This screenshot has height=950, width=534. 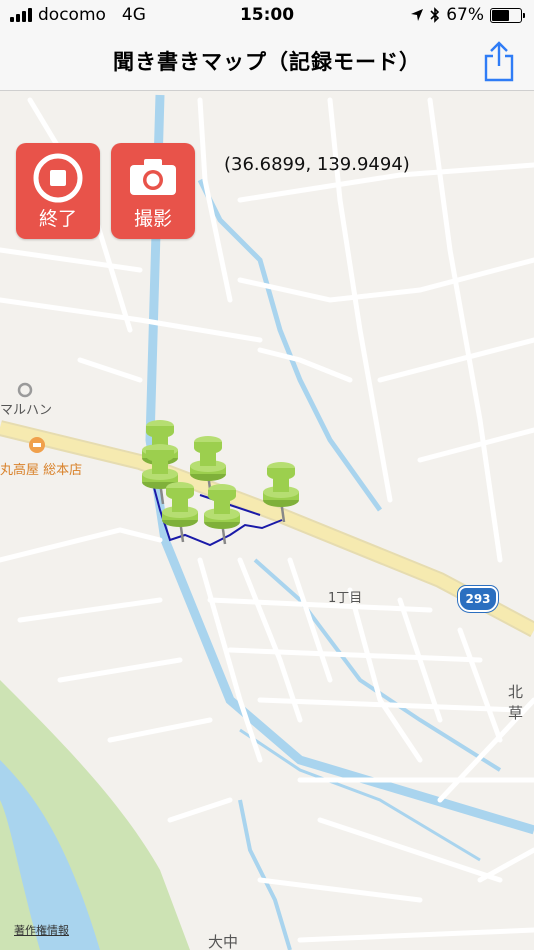 What do you see at coordinates (499, 61) in the screenshot?
I see `share-icon` at bounding box center [499, 61].